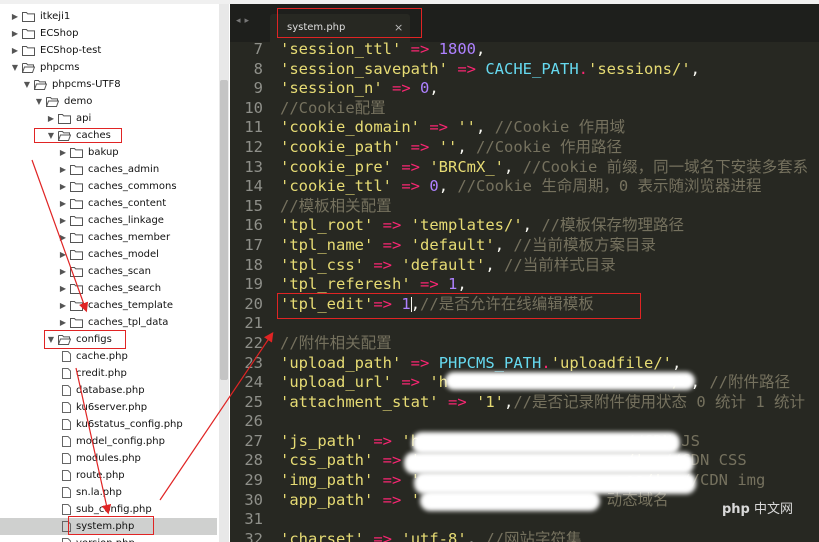 The image size is (819, 542). What do you see at coordinates (524, 305) in the screenshot?
I see `code-line: 20 'tpl_edit'=> 1,//是否允许在线编辑模板` at bounding box center [524, 305].